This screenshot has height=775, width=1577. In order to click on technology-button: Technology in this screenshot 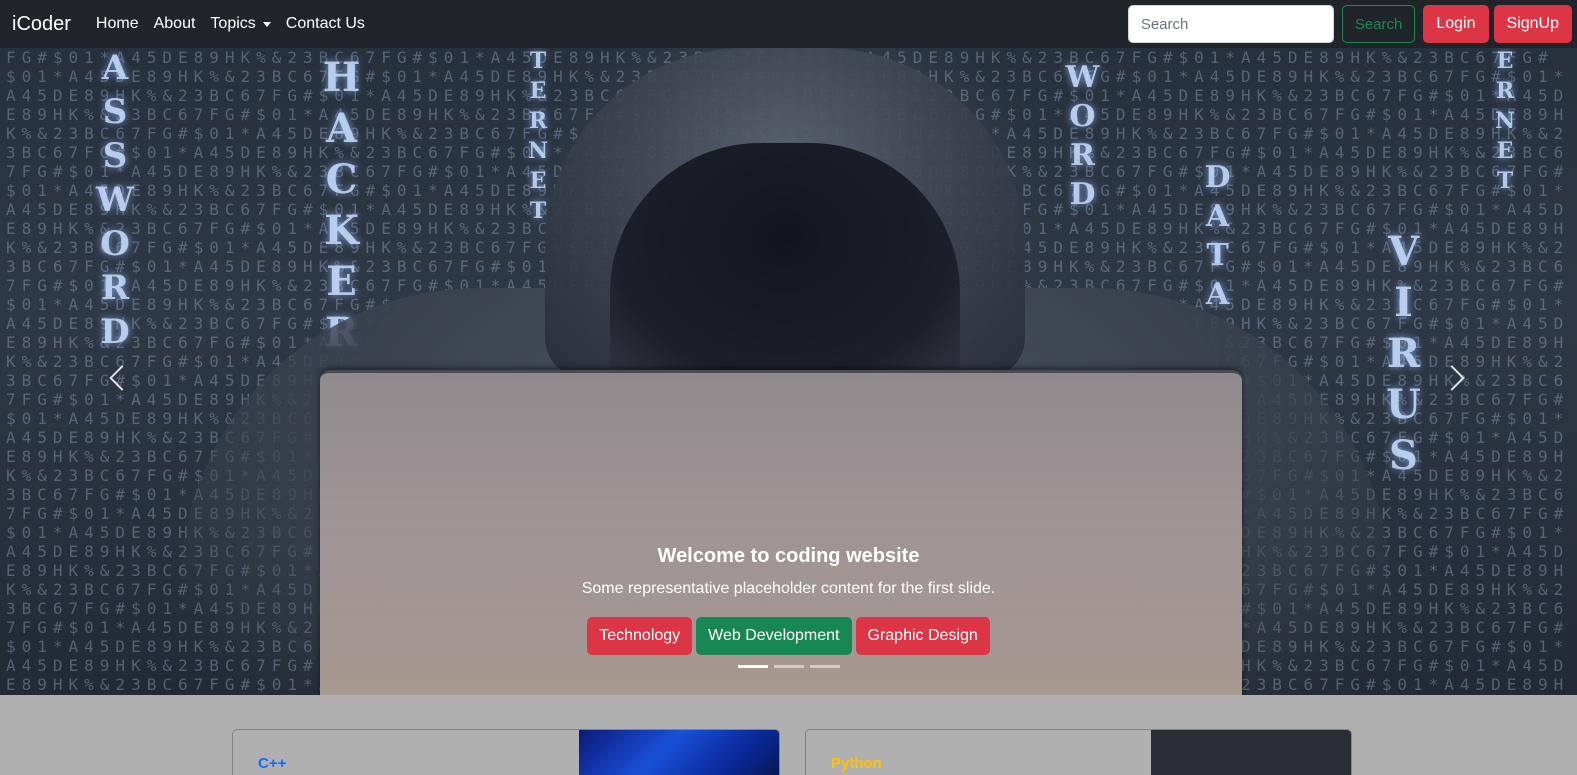, I will do `click(640, 636)`.